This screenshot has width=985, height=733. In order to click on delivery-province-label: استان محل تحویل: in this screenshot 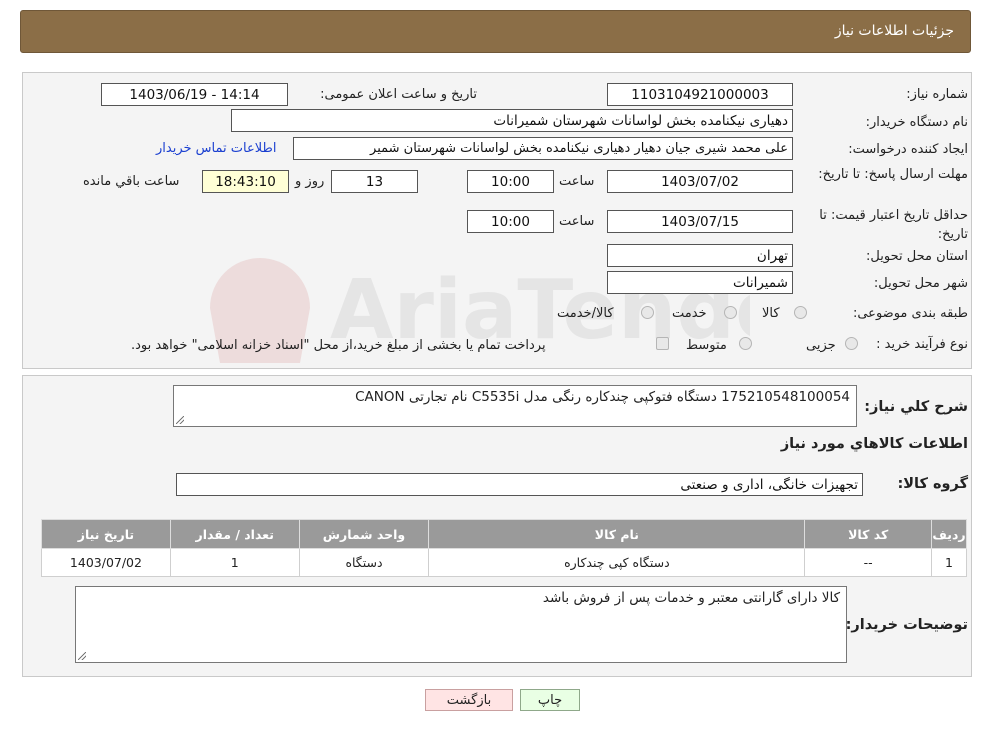, I will do `click(917, 256)`.